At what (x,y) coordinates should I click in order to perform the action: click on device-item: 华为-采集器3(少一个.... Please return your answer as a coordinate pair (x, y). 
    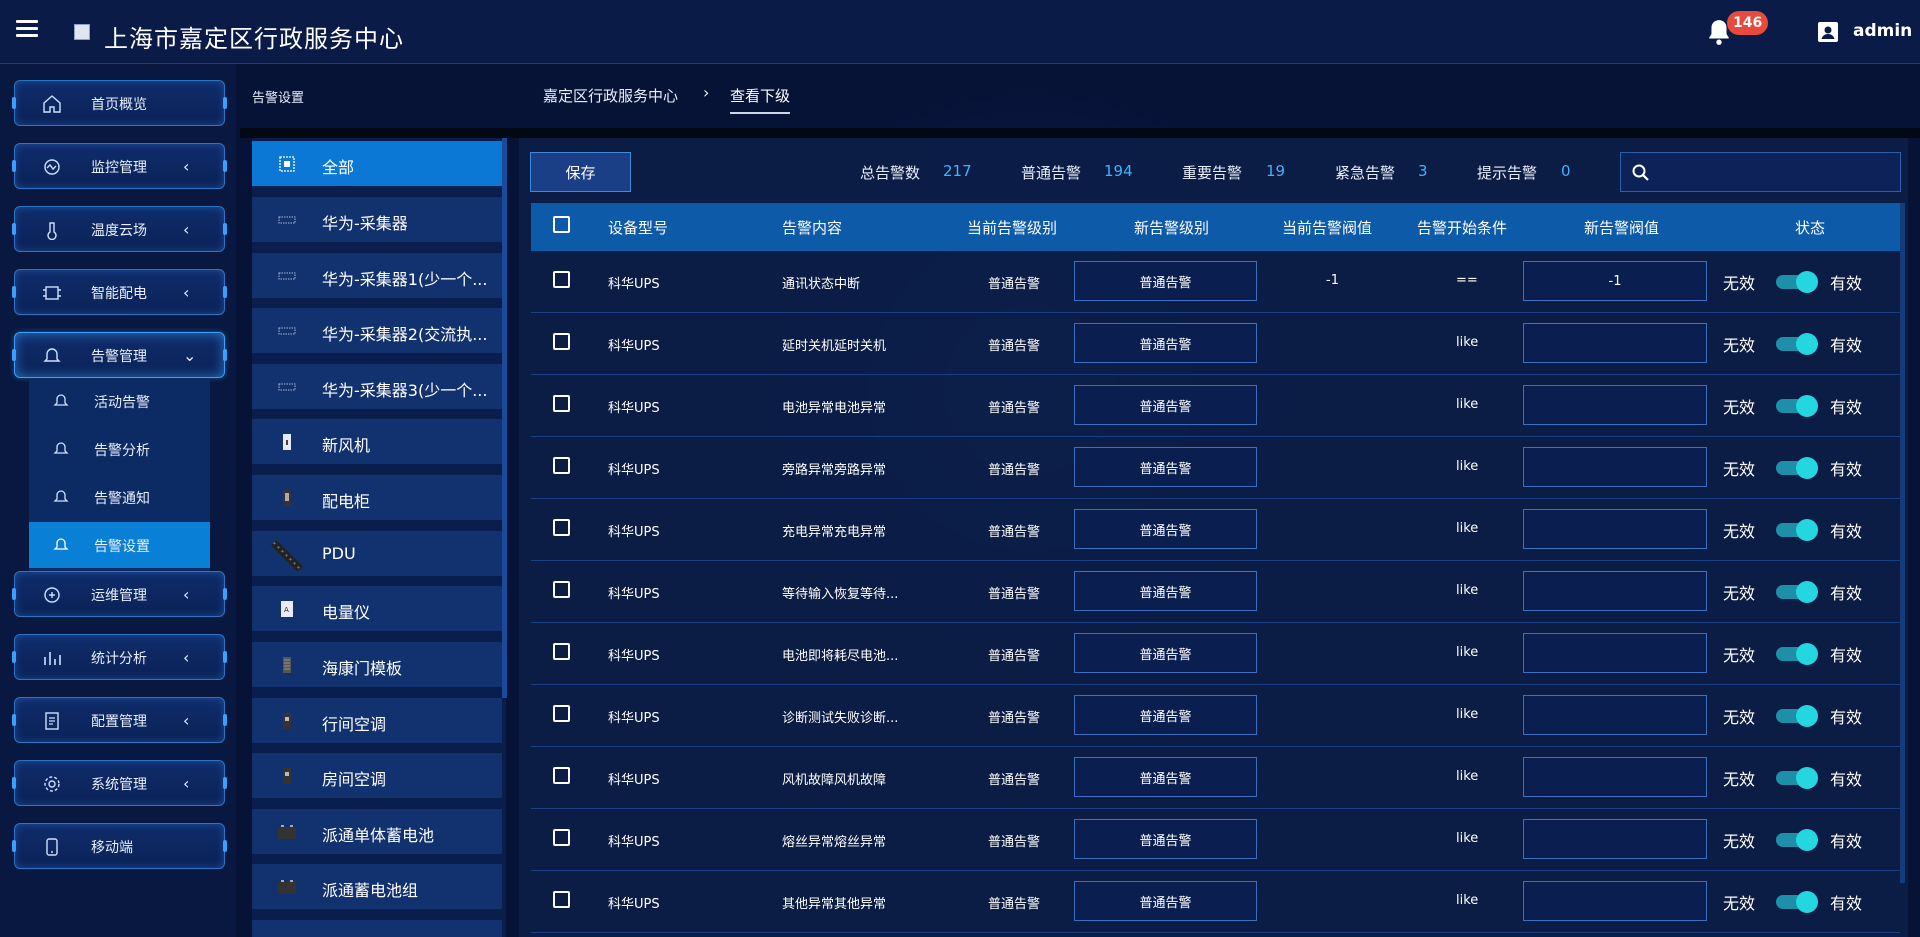
    Looking at the image, I should click on (377, 387).